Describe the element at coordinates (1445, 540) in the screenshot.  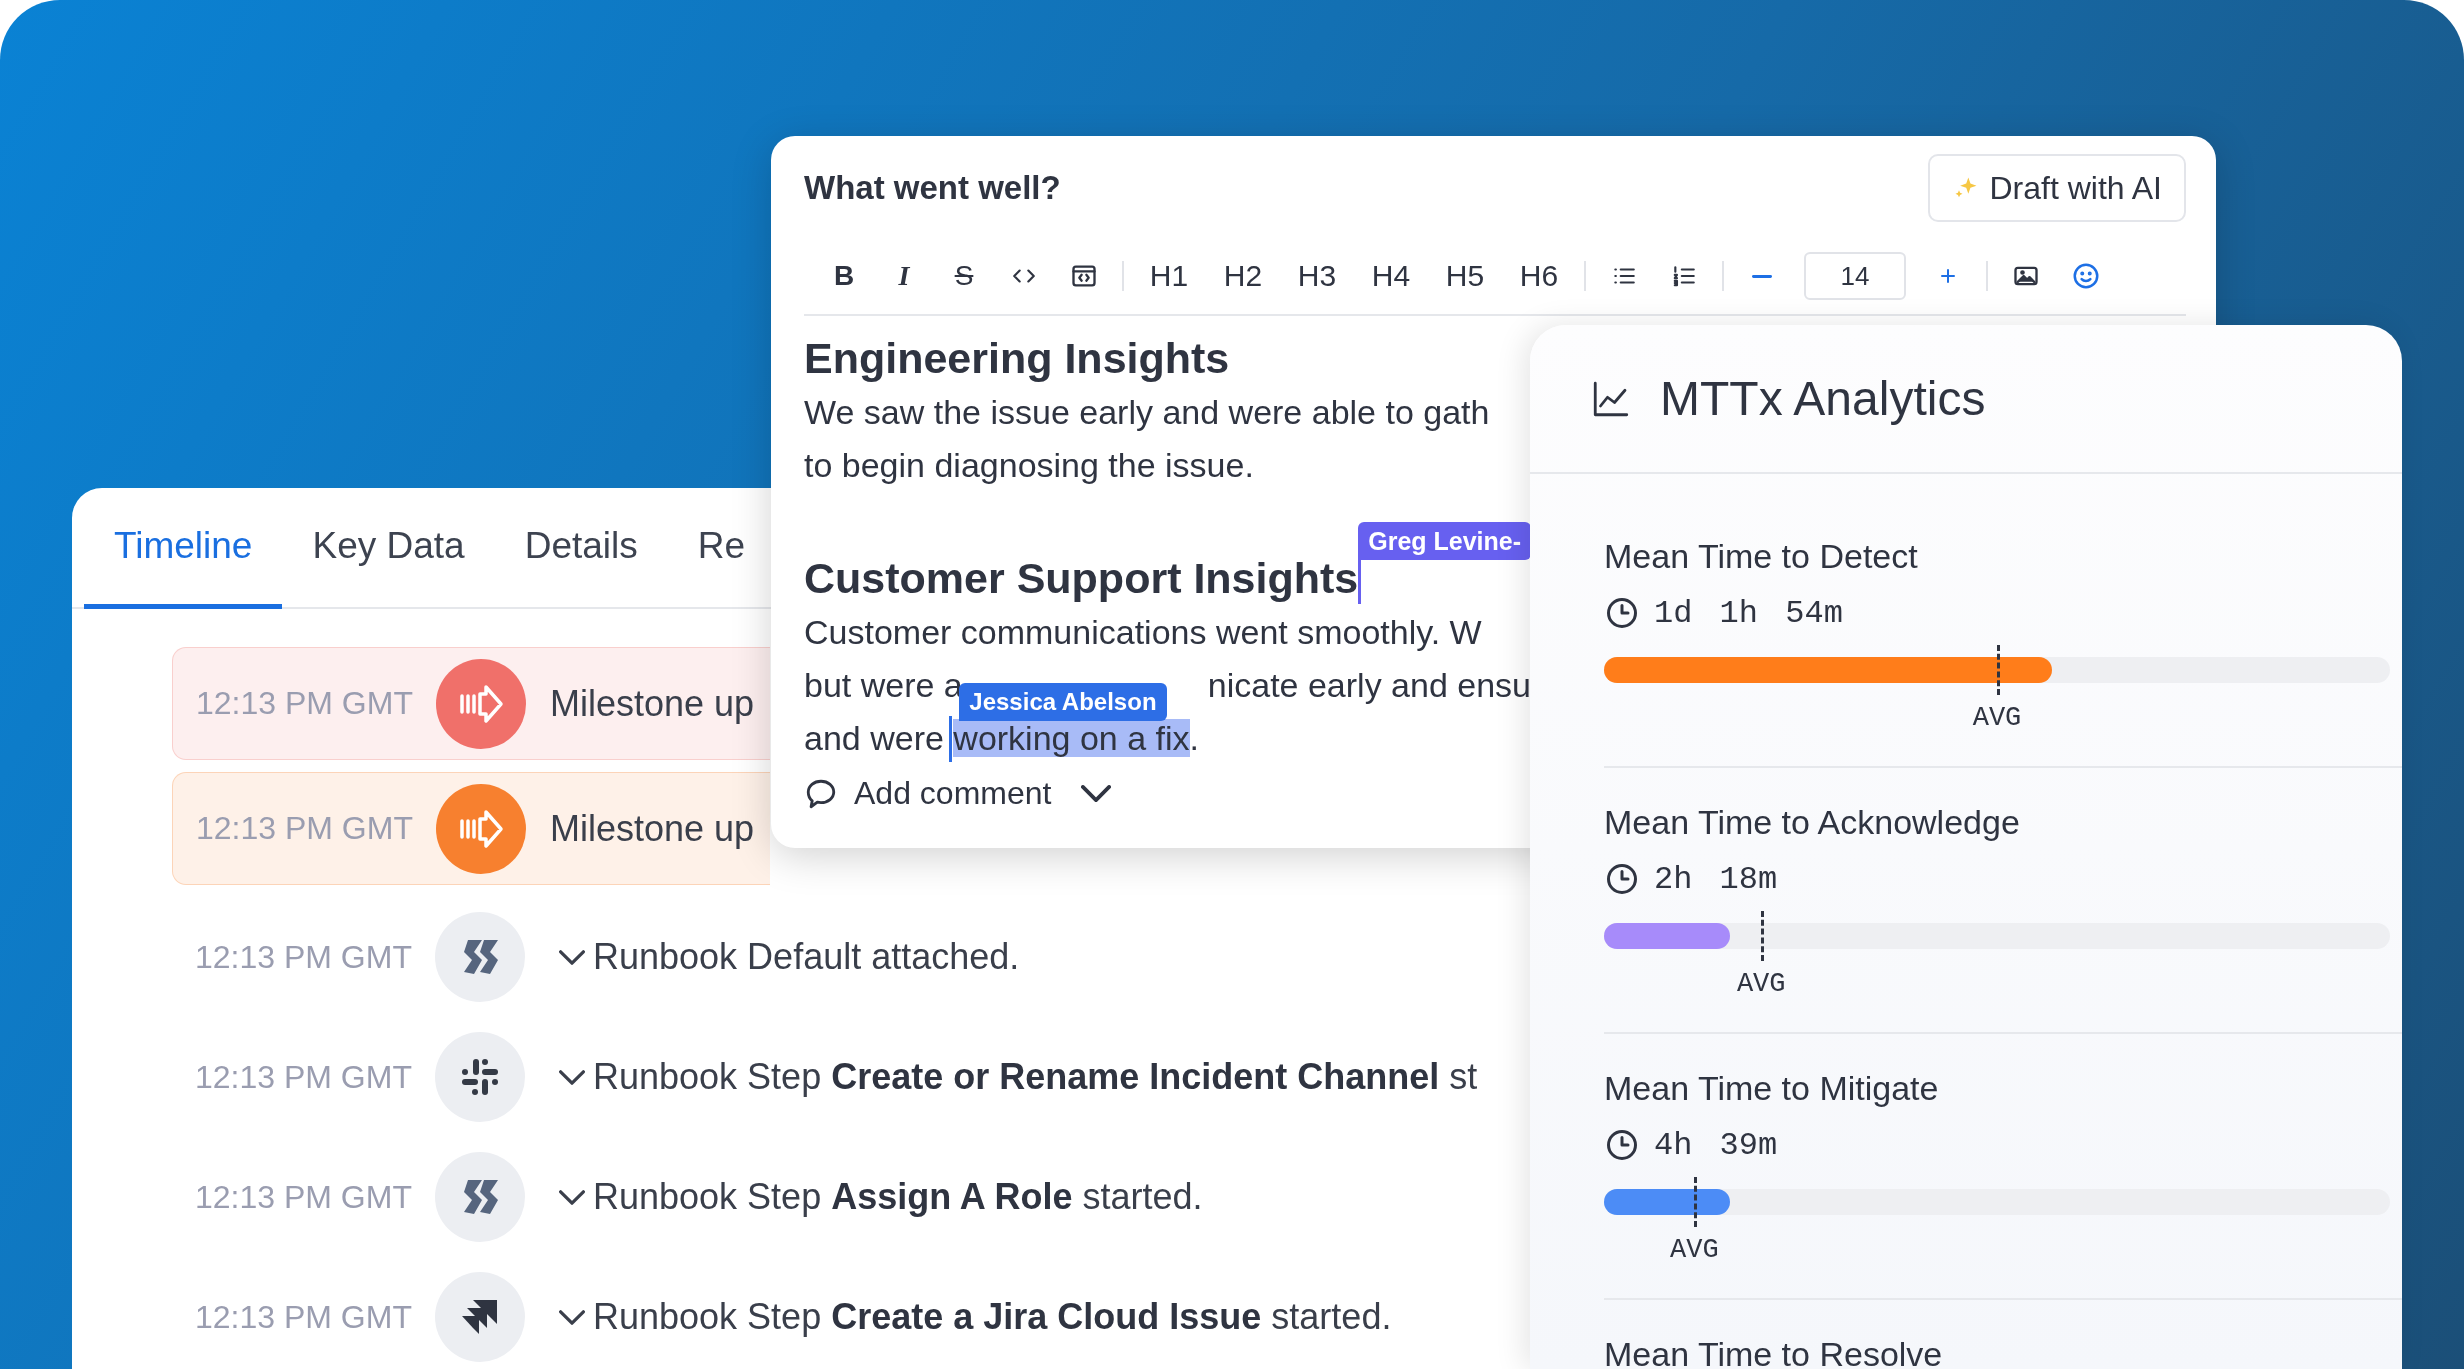
I see `collaborator-label: Greg Levine-` at that location.